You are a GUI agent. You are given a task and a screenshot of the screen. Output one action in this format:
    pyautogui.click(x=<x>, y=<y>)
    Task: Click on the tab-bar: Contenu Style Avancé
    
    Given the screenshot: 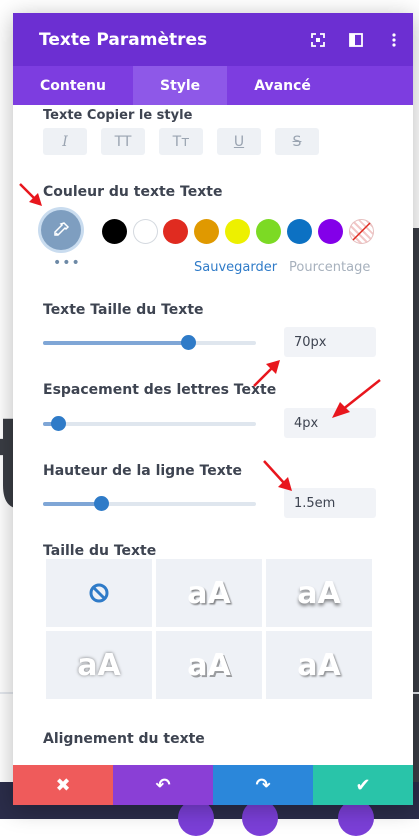 What is the action you would take?
    pyautogui.click(x=213, y=85)
    